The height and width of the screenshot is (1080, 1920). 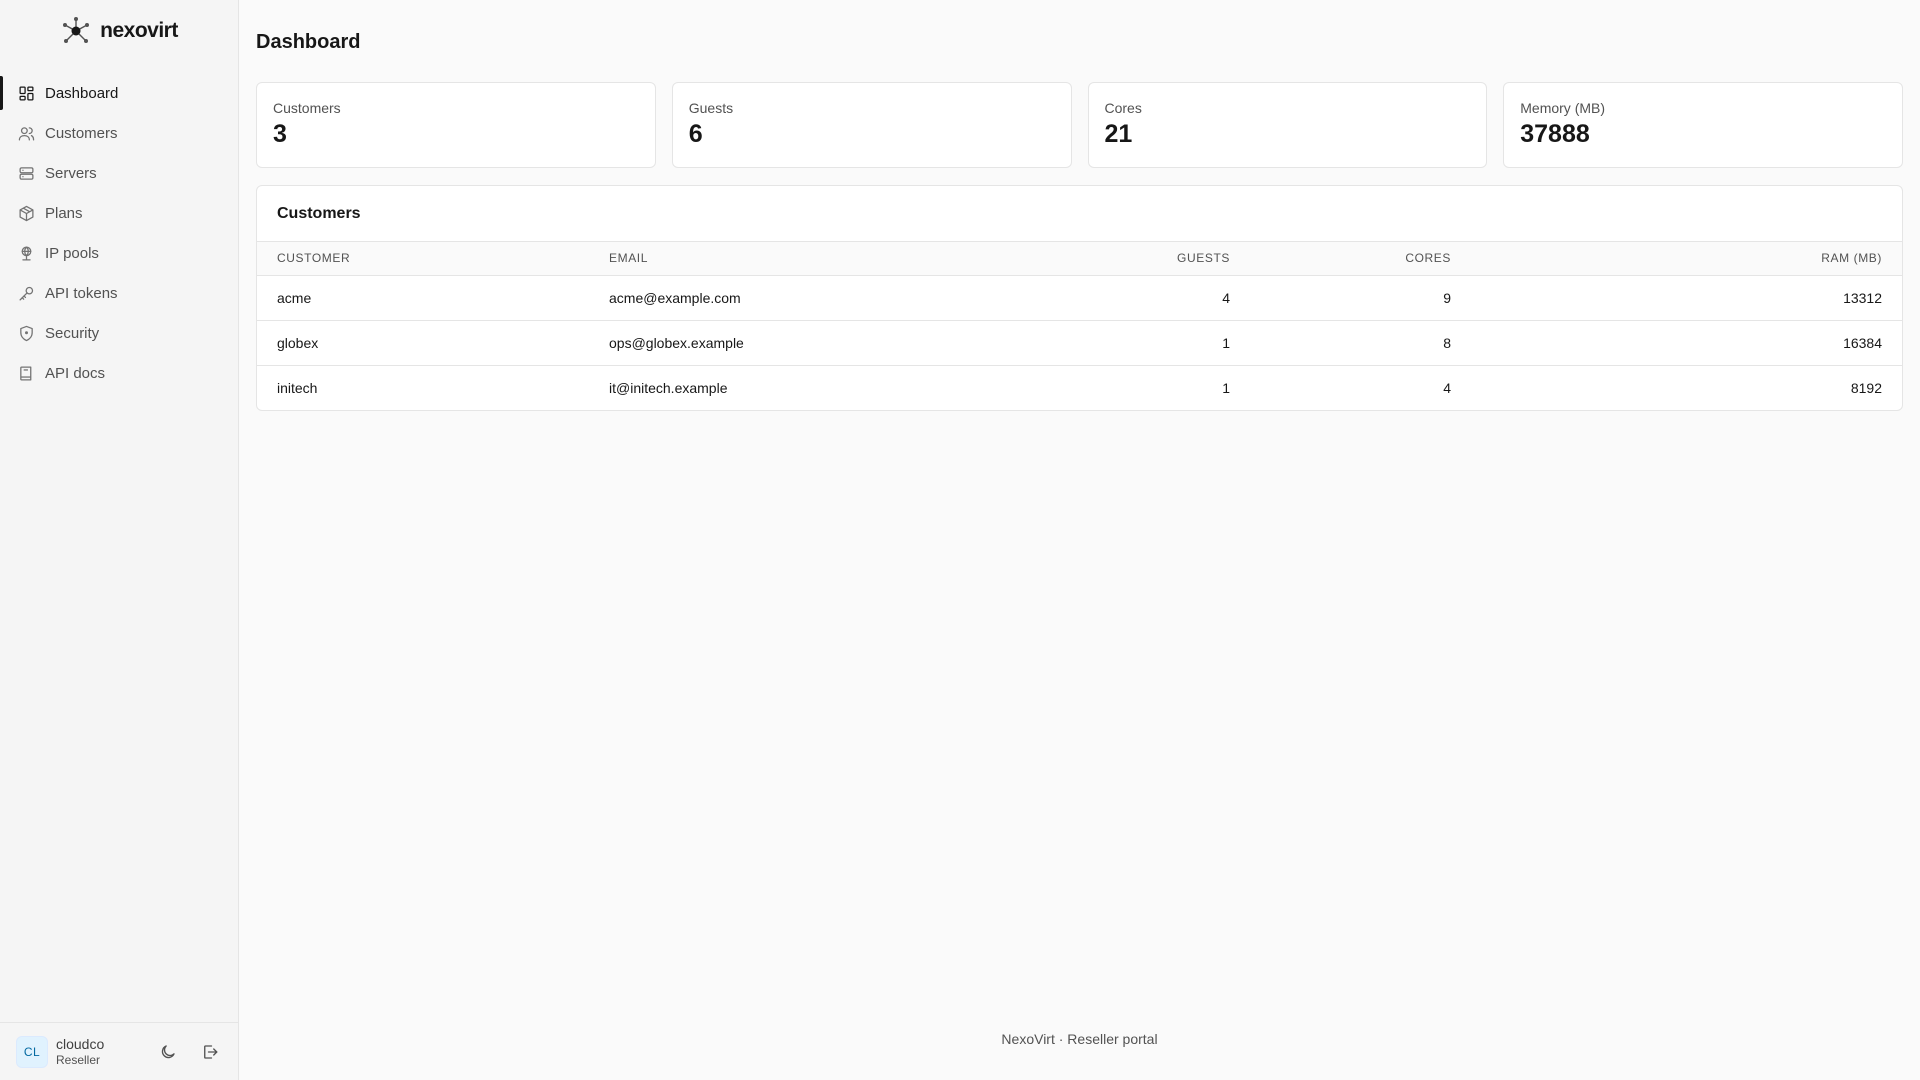 What do you see at coordinates (1703, 125) in the screenshot?
I see `stat-card-memory: Memory (MB) 37888` at bounding box center [1703, 125].